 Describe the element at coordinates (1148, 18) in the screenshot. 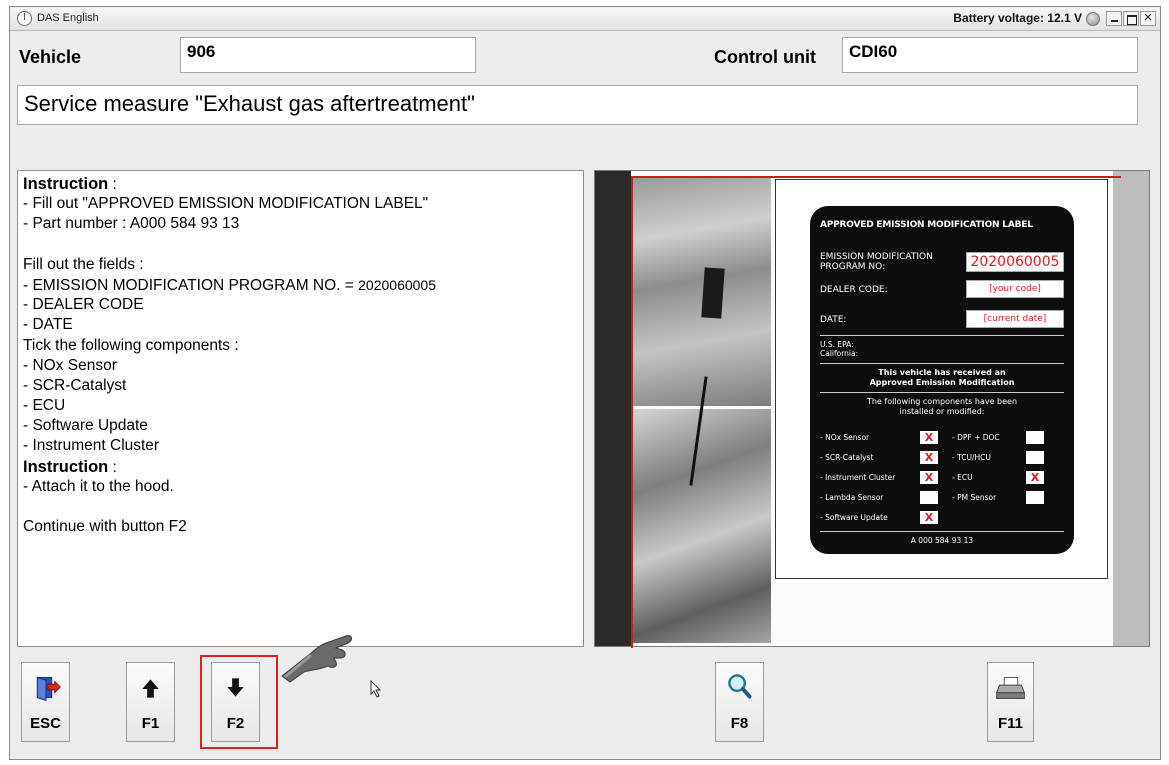

I see `close-button: ✕` at that location.